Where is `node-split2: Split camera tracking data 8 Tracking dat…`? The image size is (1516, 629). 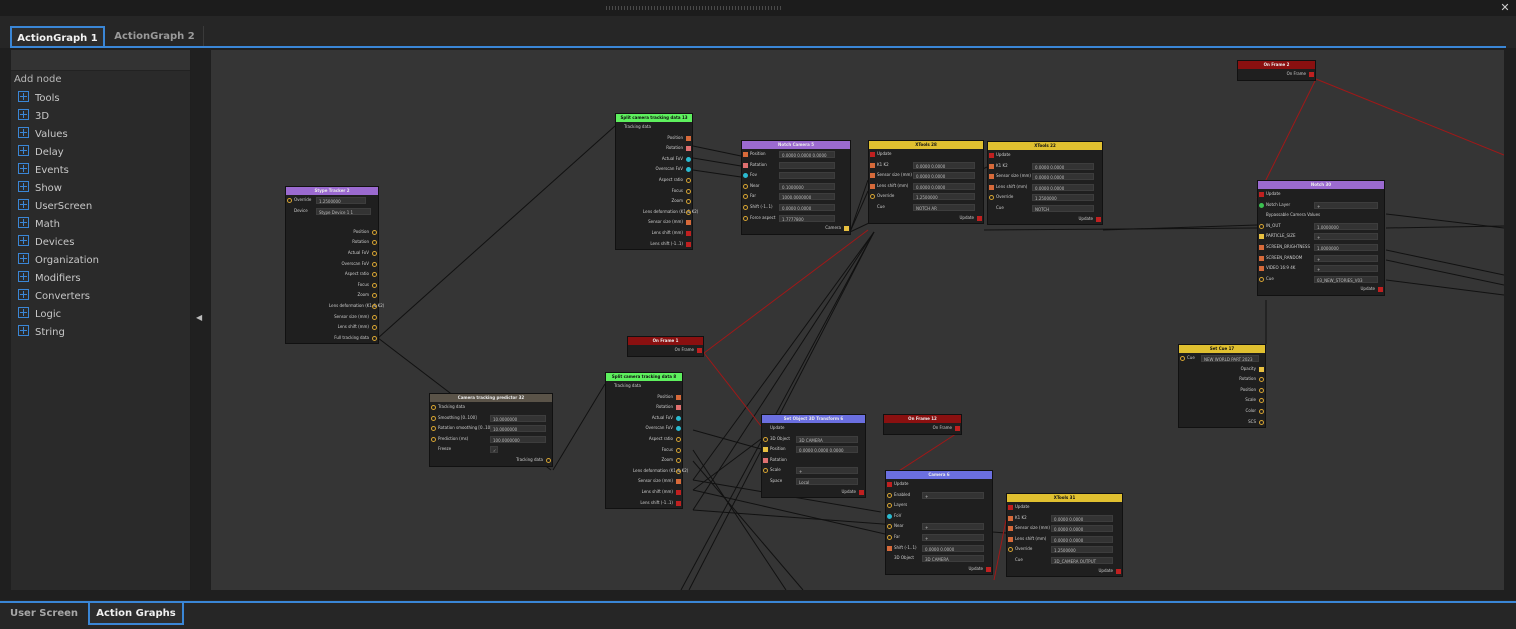 node-split2: Split camera tracking data 8 Tracking dat… is located at coordinates (646, 441).